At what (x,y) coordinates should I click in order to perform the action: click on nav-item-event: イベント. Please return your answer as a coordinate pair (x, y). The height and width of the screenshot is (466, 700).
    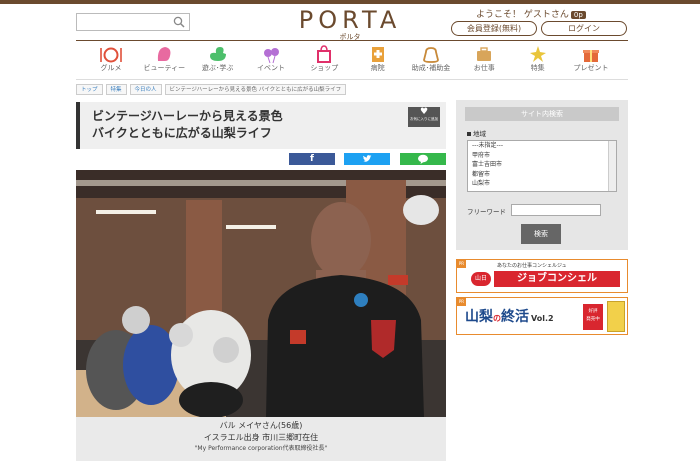
    Looking at the image, I should click on (271, 61).